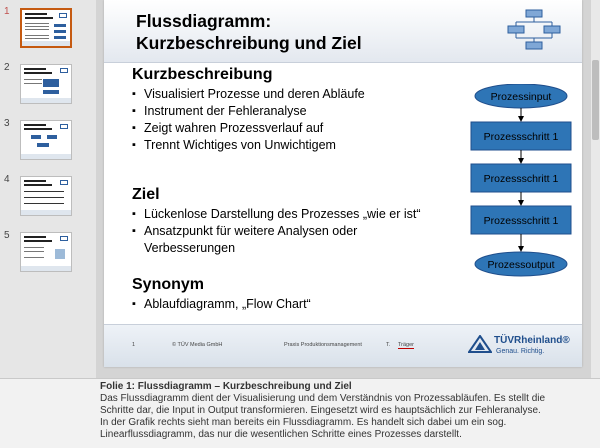  I want to click on bullet-list-synonym: Ablaufdiagramm, „Flow Chart“, so click(221, 304).